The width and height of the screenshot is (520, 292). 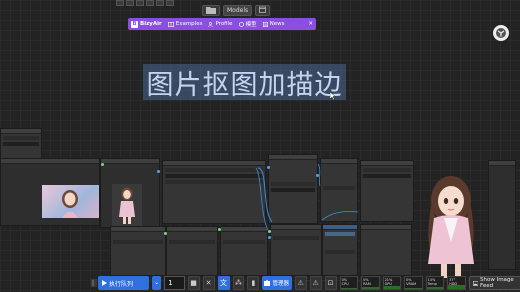 I want to click on stat-temp-fill, so click(x=435, y=288).